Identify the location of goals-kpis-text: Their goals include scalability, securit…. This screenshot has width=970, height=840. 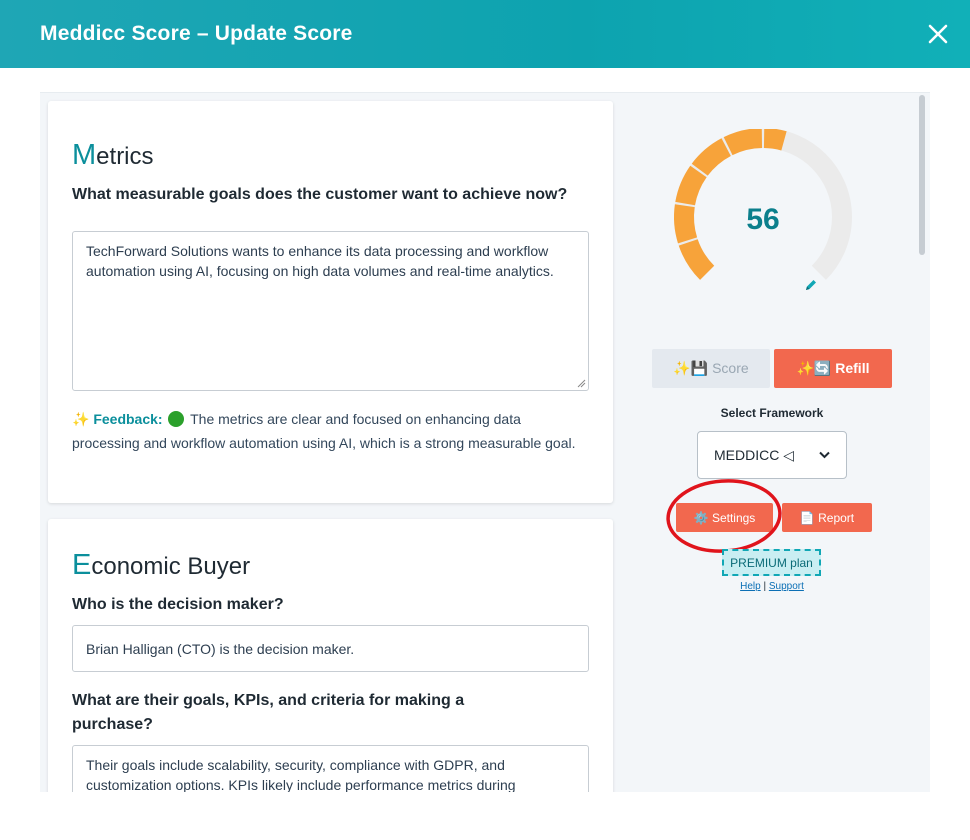
(301, 774).